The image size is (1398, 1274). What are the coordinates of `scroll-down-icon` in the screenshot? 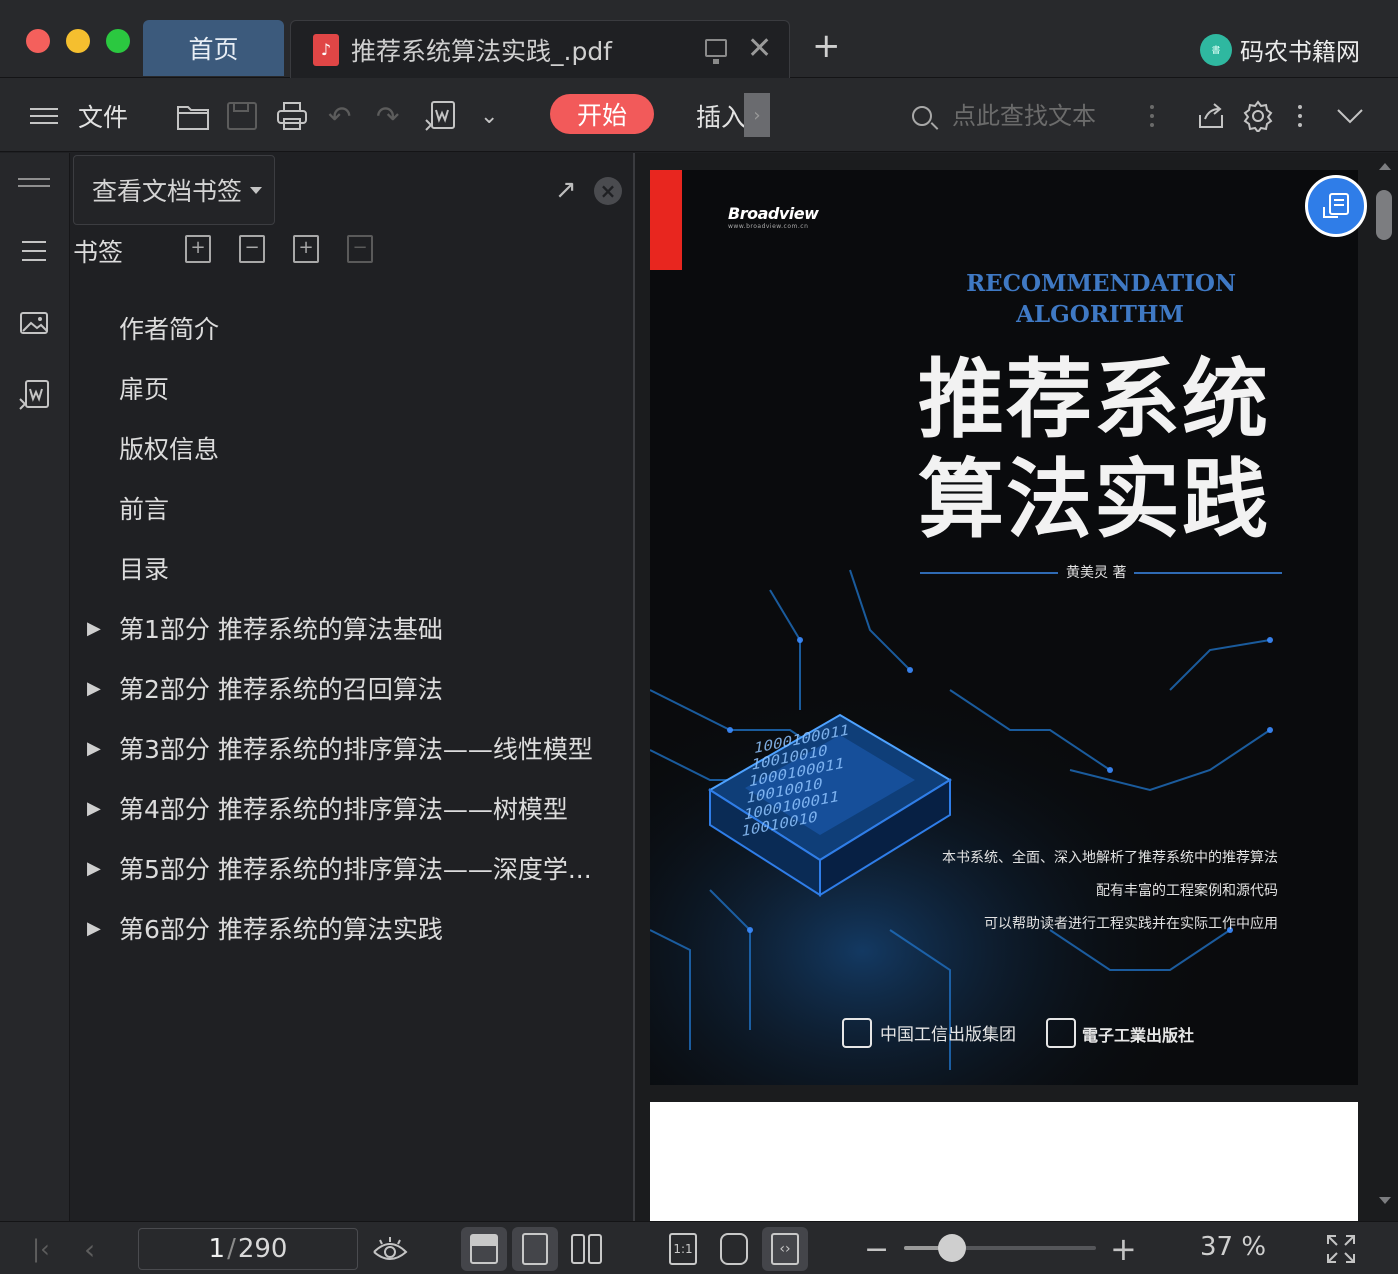 It's located at (1385, 1200).